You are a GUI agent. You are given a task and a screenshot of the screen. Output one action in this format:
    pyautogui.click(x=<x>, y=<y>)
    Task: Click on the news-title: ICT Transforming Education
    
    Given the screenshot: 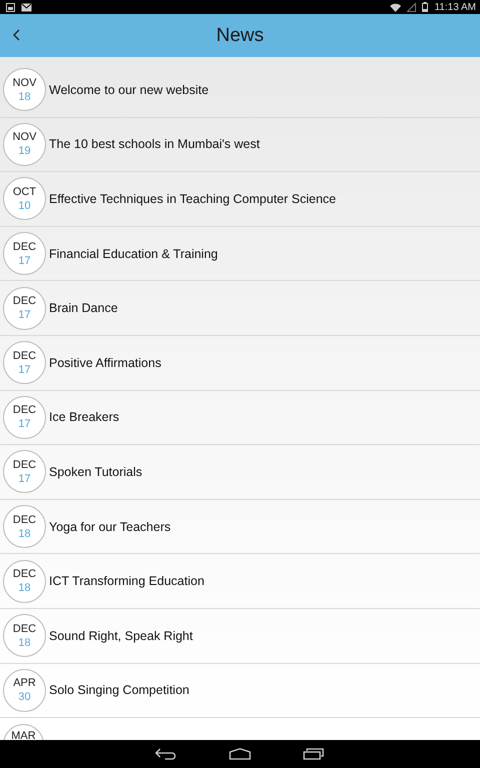 What is the action you would take?
    pyautogui.click(x=126, y=581)
    